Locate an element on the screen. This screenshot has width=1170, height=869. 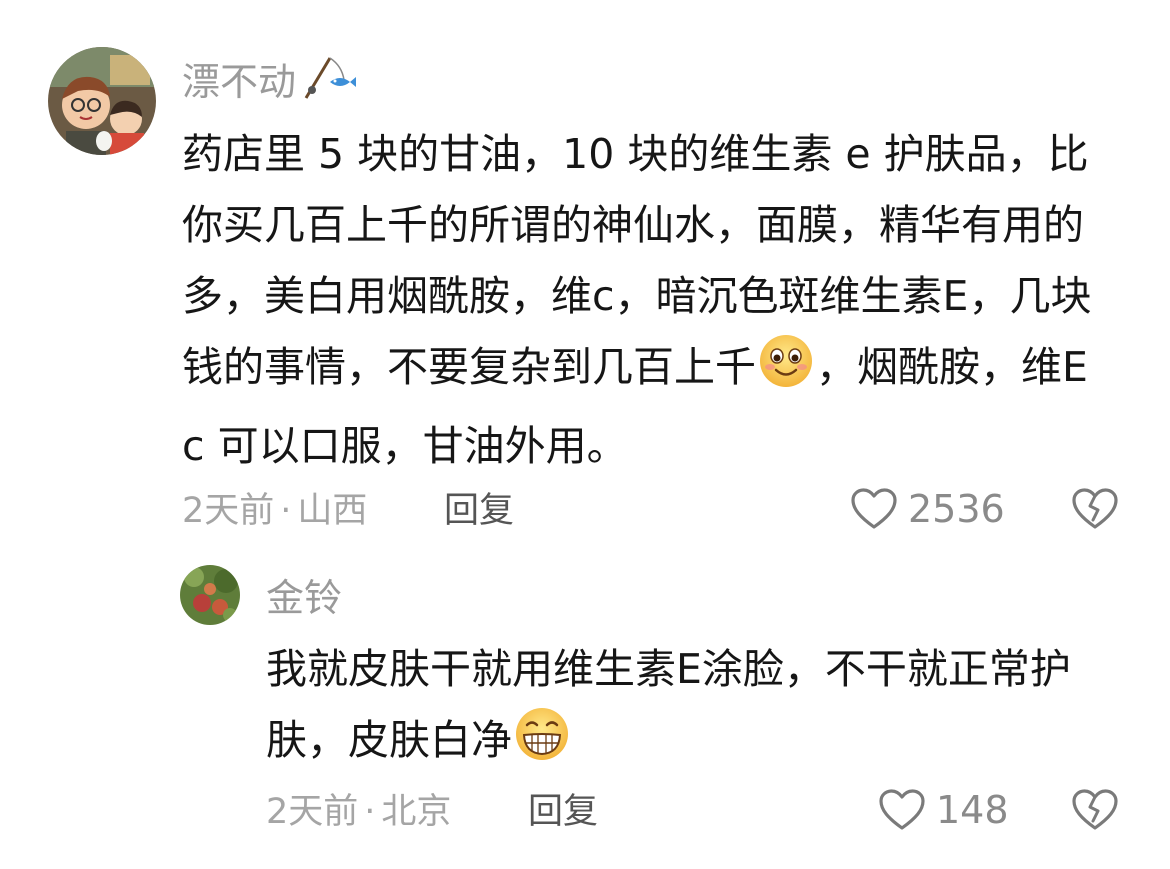
reply-avatar-photo is located at coordinates (210, 595).